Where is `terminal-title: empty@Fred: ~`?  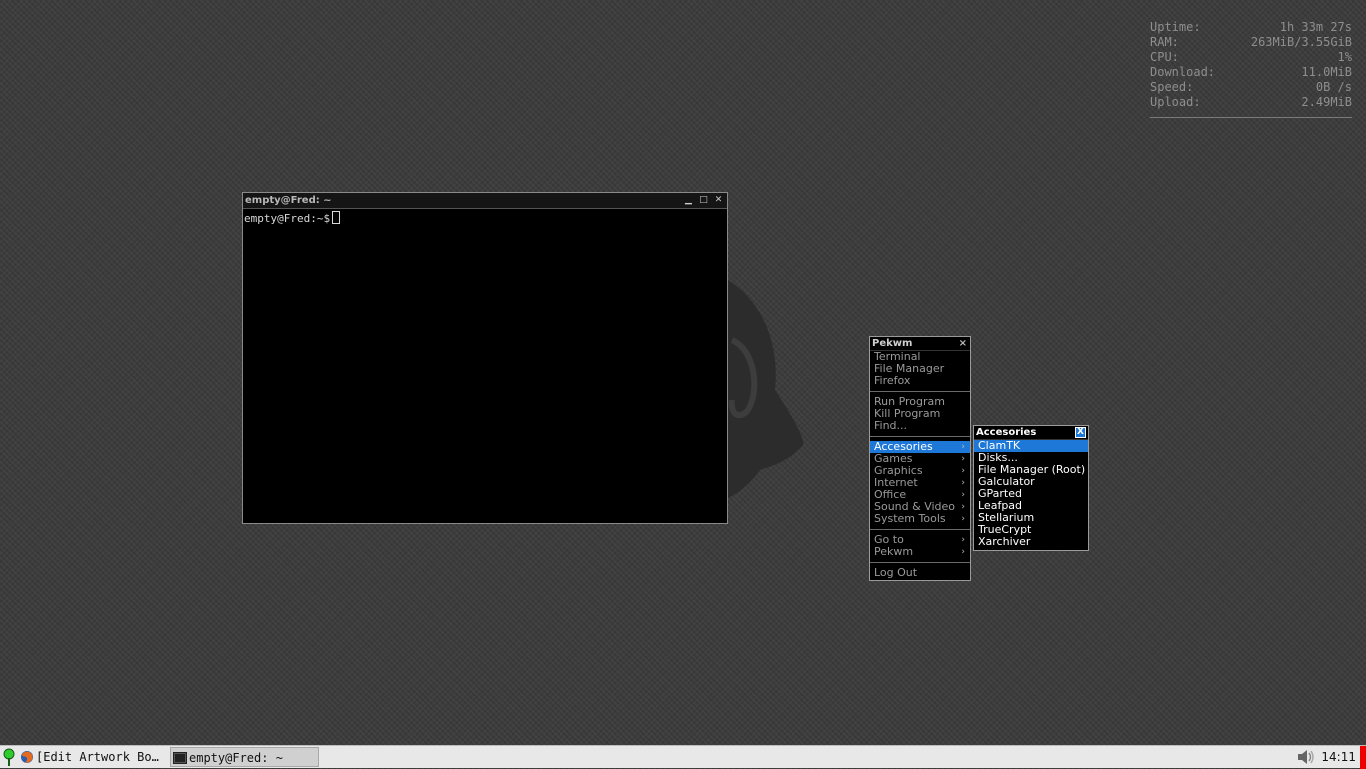 terminal-title: empty@Fred: ~ is located at coordinates (288, 200).